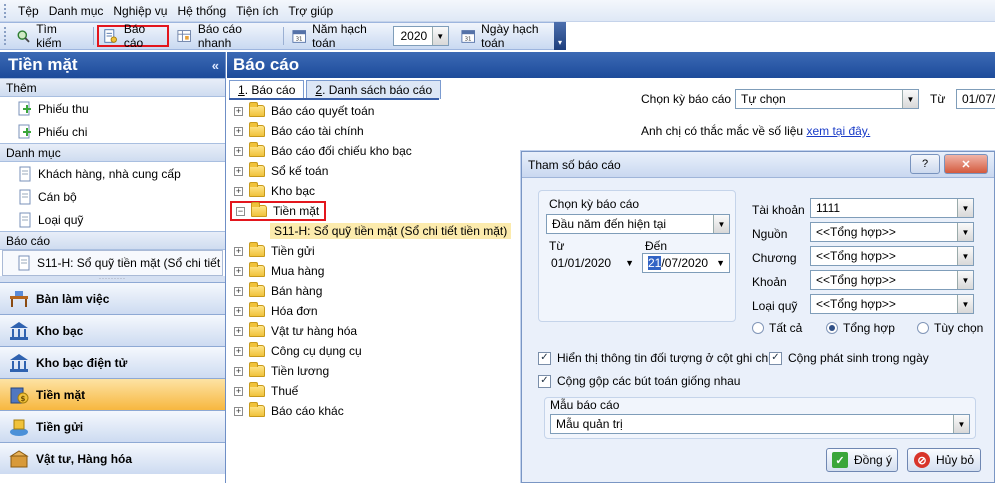  Describe the element at coordinates (375, 271) in the screenshot. I see `tree-item: + Mua hàng` at that location.